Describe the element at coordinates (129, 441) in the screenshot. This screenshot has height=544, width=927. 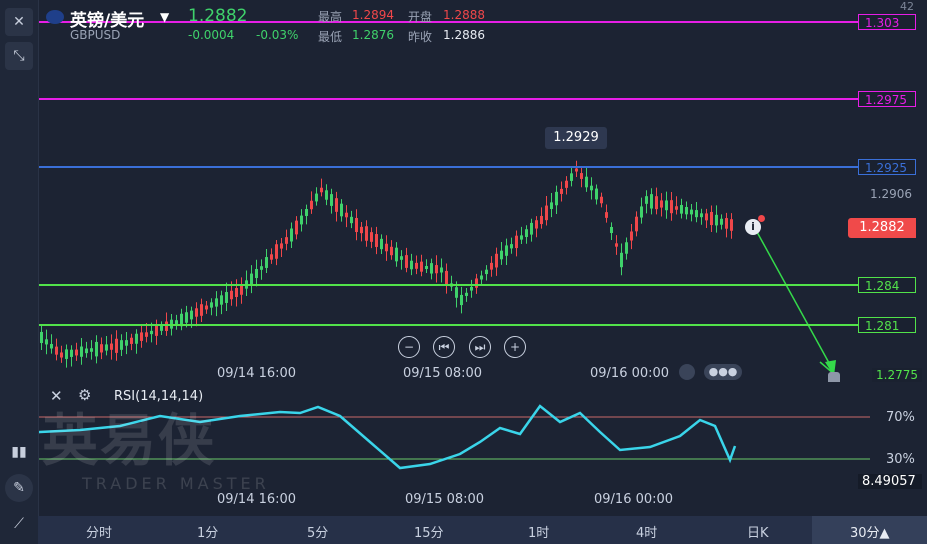
I see `watermark-logo: 英易侠` at that location.